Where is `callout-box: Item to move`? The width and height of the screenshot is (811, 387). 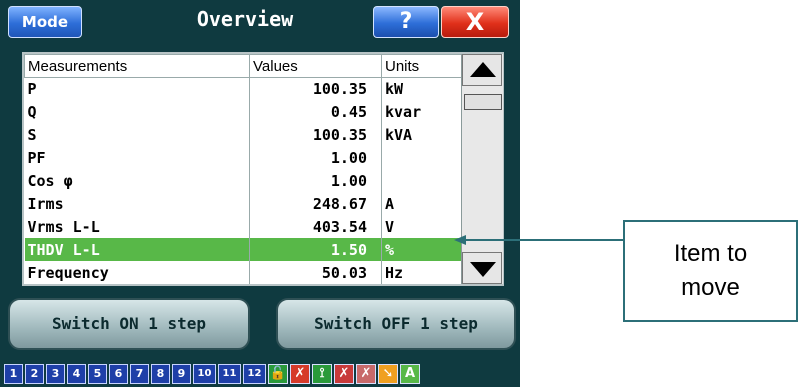
callout-box: Item to move is located at coordinates (710, 271).